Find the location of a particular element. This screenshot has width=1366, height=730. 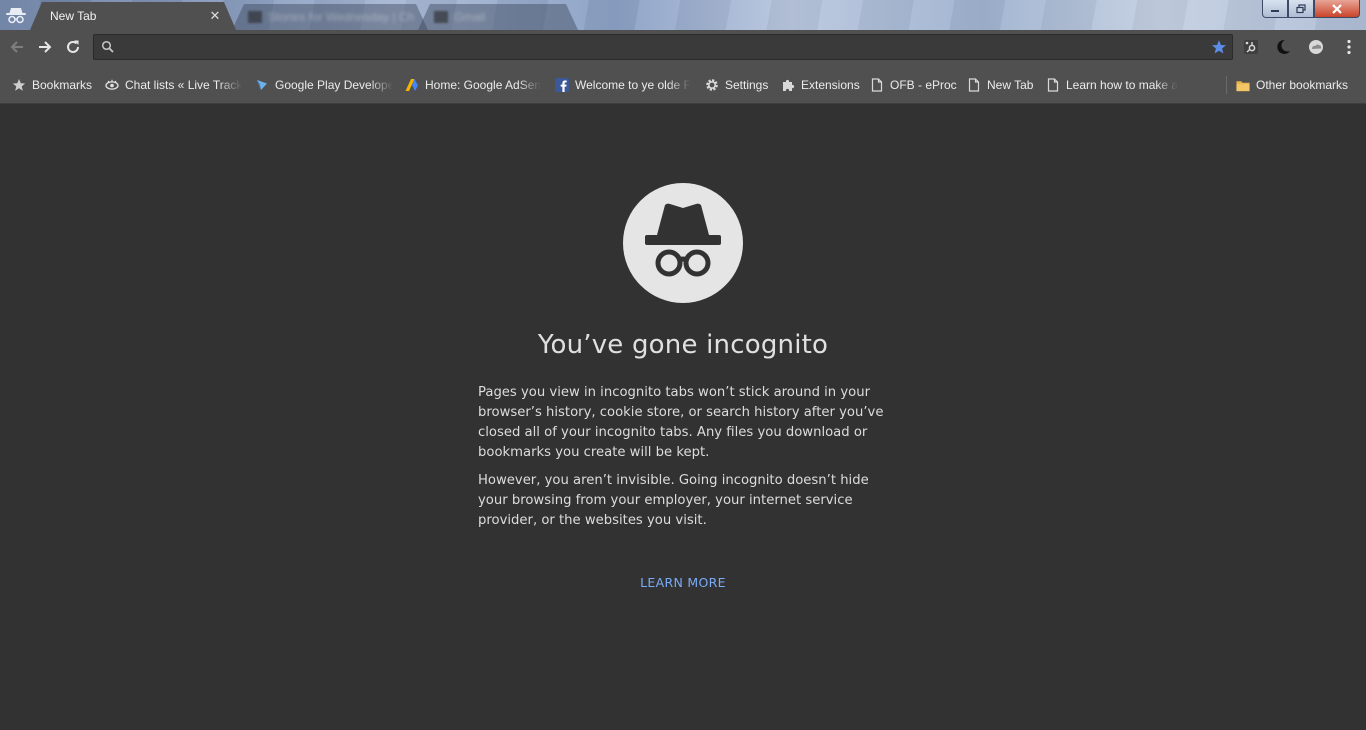

restore-button is located at coordinates (1301, 9).